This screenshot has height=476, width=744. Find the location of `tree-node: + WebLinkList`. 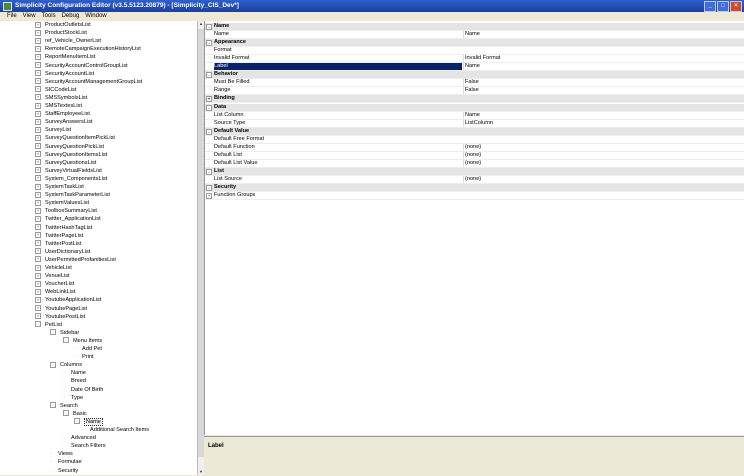

tree-node: + WebLinkList is located at coordinates (55, 292).